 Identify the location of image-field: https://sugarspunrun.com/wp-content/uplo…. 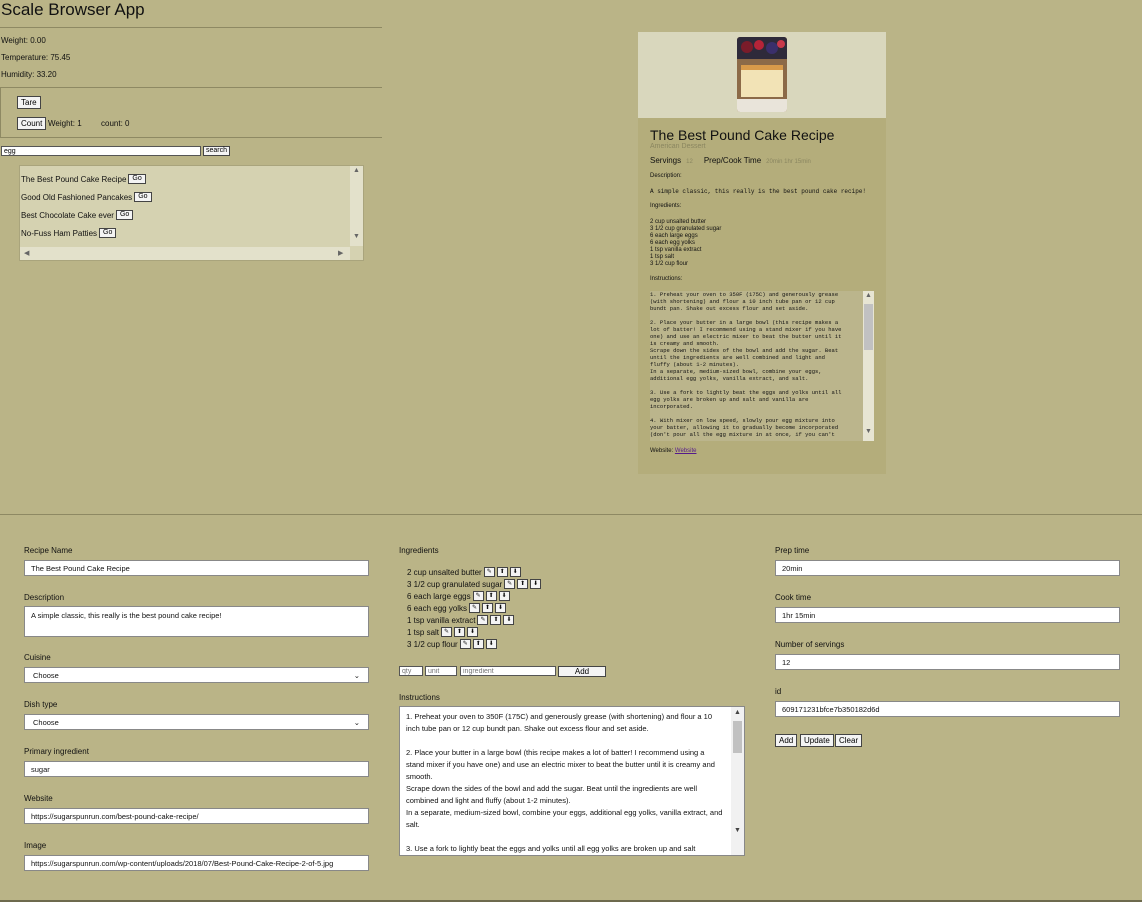
(196, 863).